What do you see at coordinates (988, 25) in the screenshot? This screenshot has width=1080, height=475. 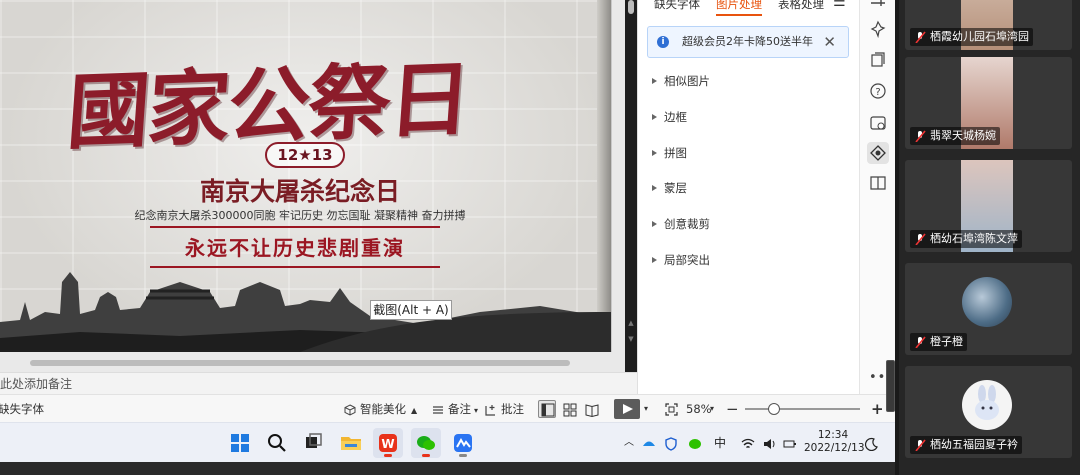 I see `participant-tile: 栖霞幼儿园石埠湾园` at bounding box center [988, 25].